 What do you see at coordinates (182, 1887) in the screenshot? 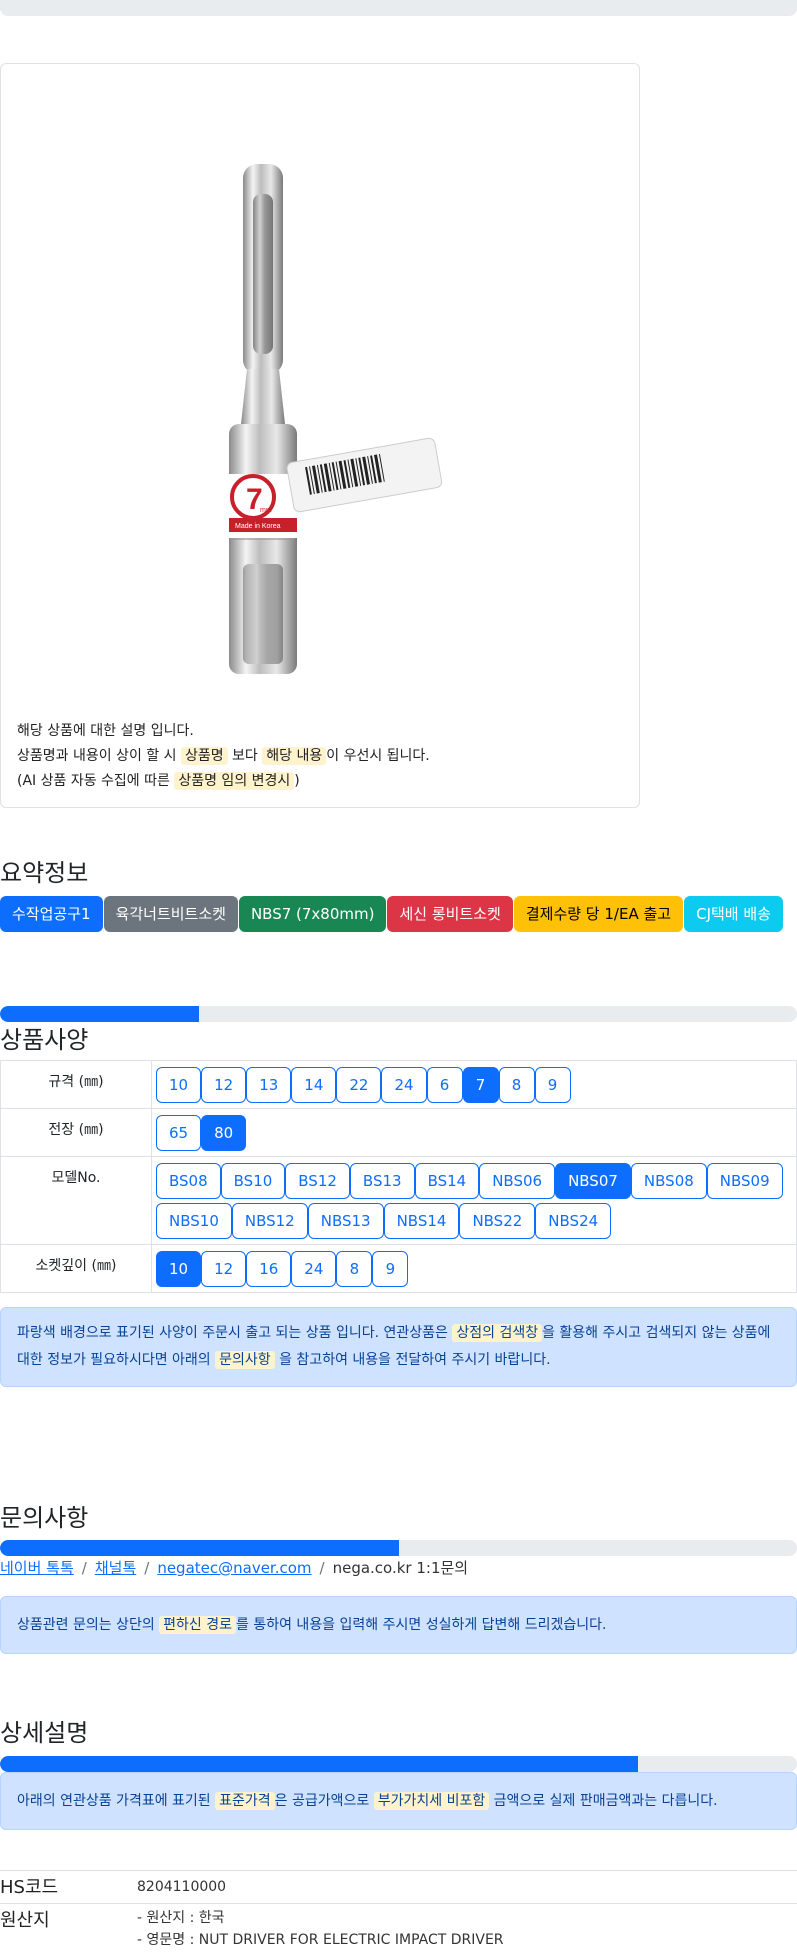
I see `hs-code-value: 8204110000` at bounding box center [182, 1887].